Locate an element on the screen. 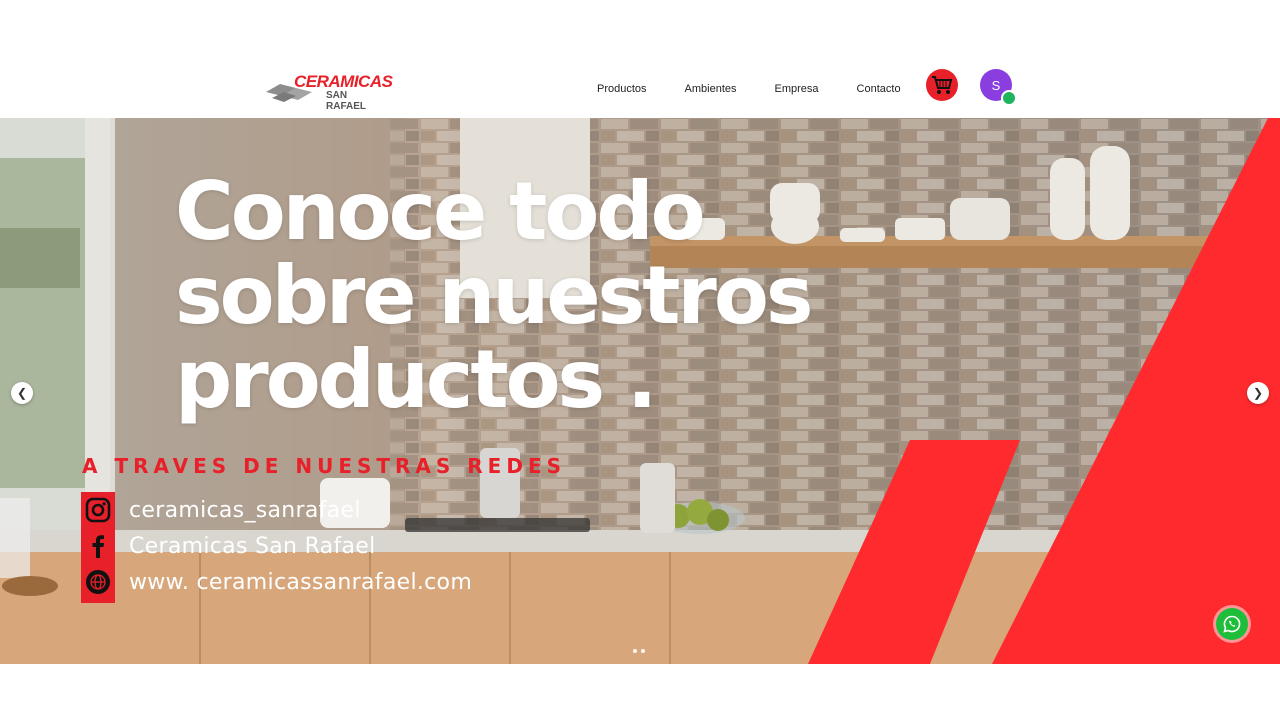  nav-empresa: Empresa is located at coordinates (797, 89).